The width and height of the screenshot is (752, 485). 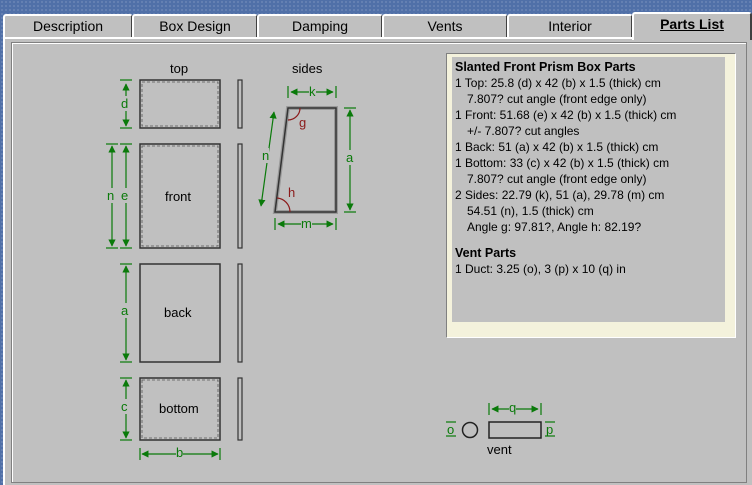 I want to click on sides-label: sides, so click(x=307, y=68).